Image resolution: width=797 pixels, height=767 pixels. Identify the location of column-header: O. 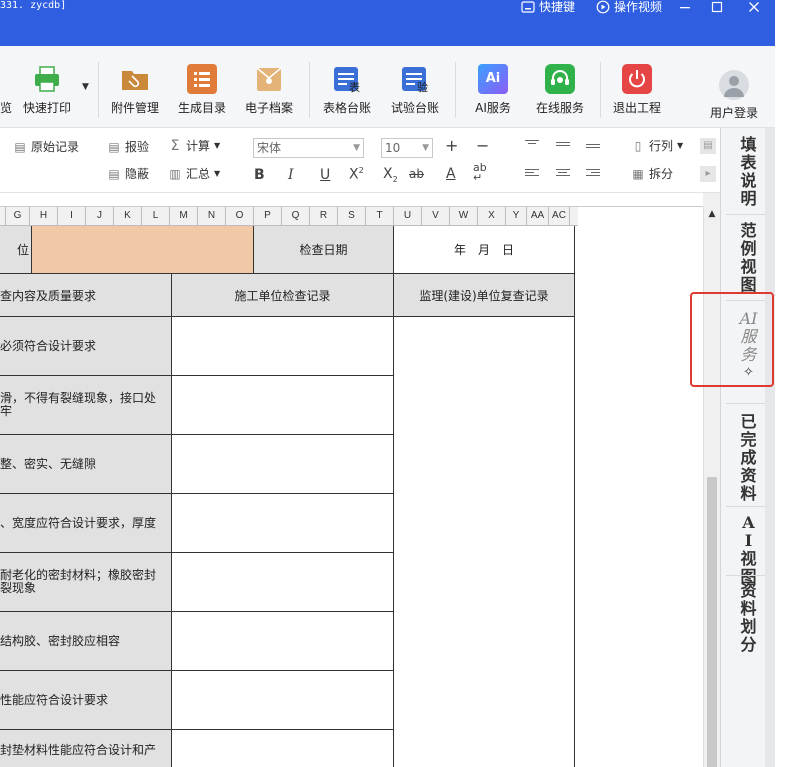
(240, 216).